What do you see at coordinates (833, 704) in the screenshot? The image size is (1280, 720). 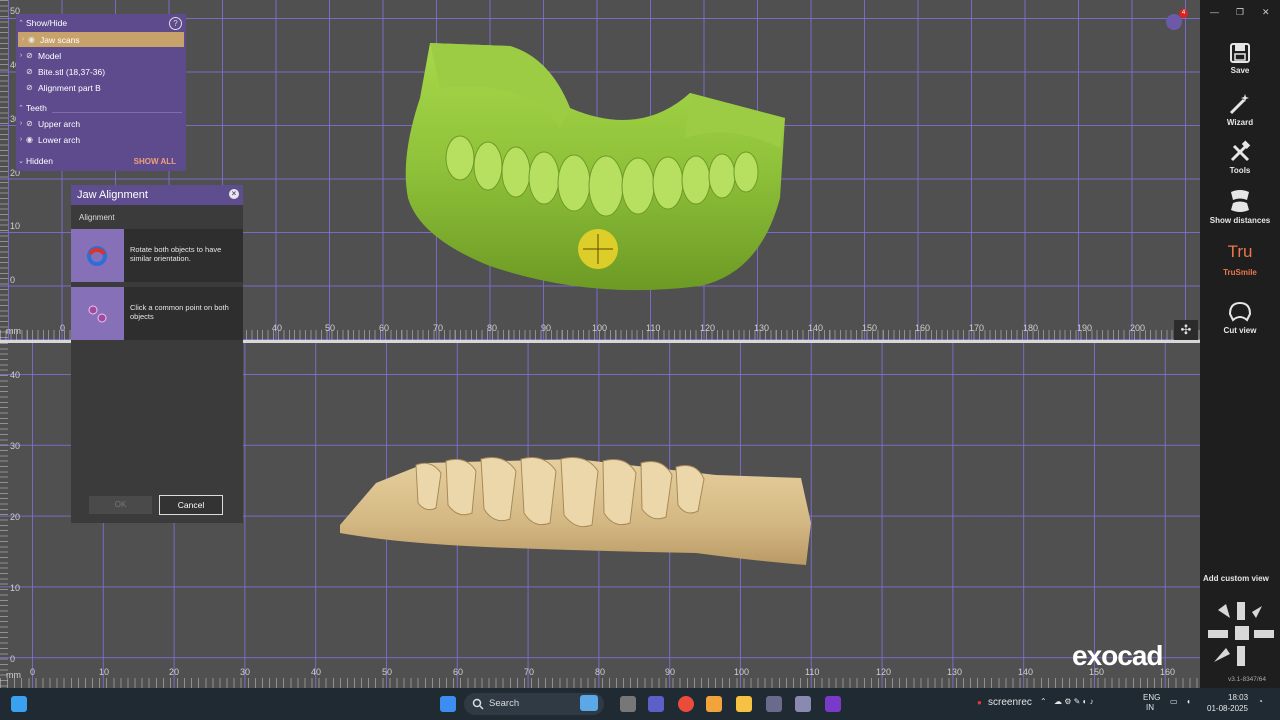 I see `app-icon` at bounding box center [833, 704].